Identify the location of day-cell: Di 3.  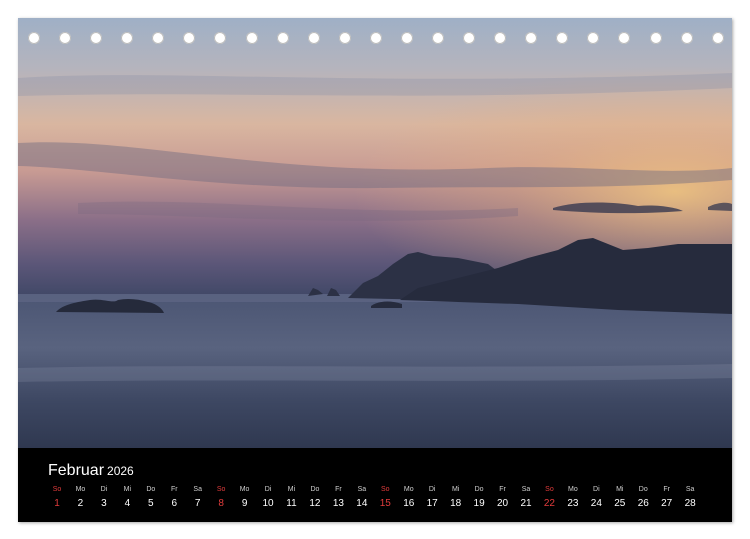
(104, 498).